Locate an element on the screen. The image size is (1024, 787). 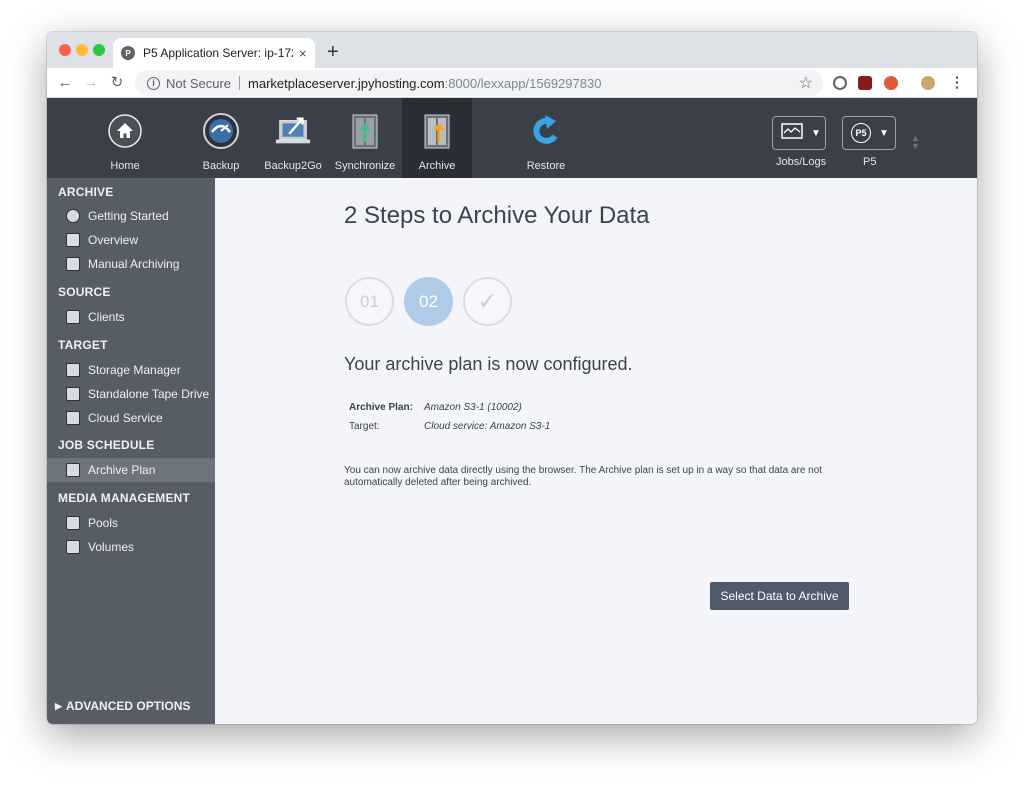
sidebar-item-label: Manual Archiving is located at coordinates (134, 264).